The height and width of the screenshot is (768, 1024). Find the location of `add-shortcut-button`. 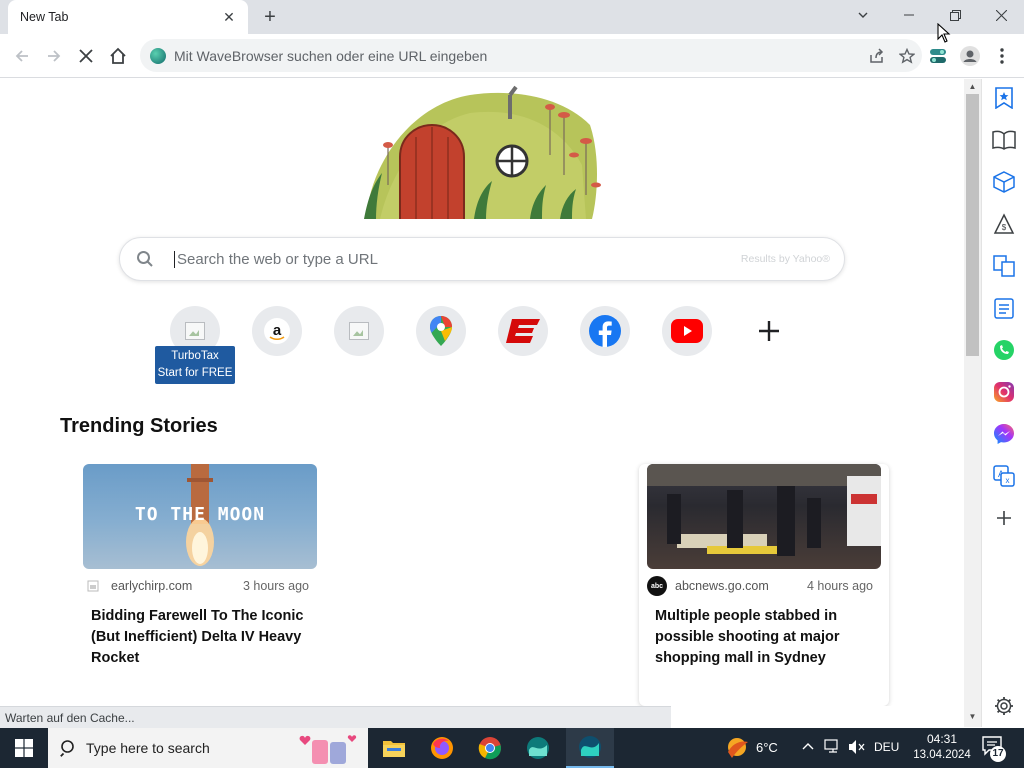

add-shortcut-button is located at coordinates (769, 331).